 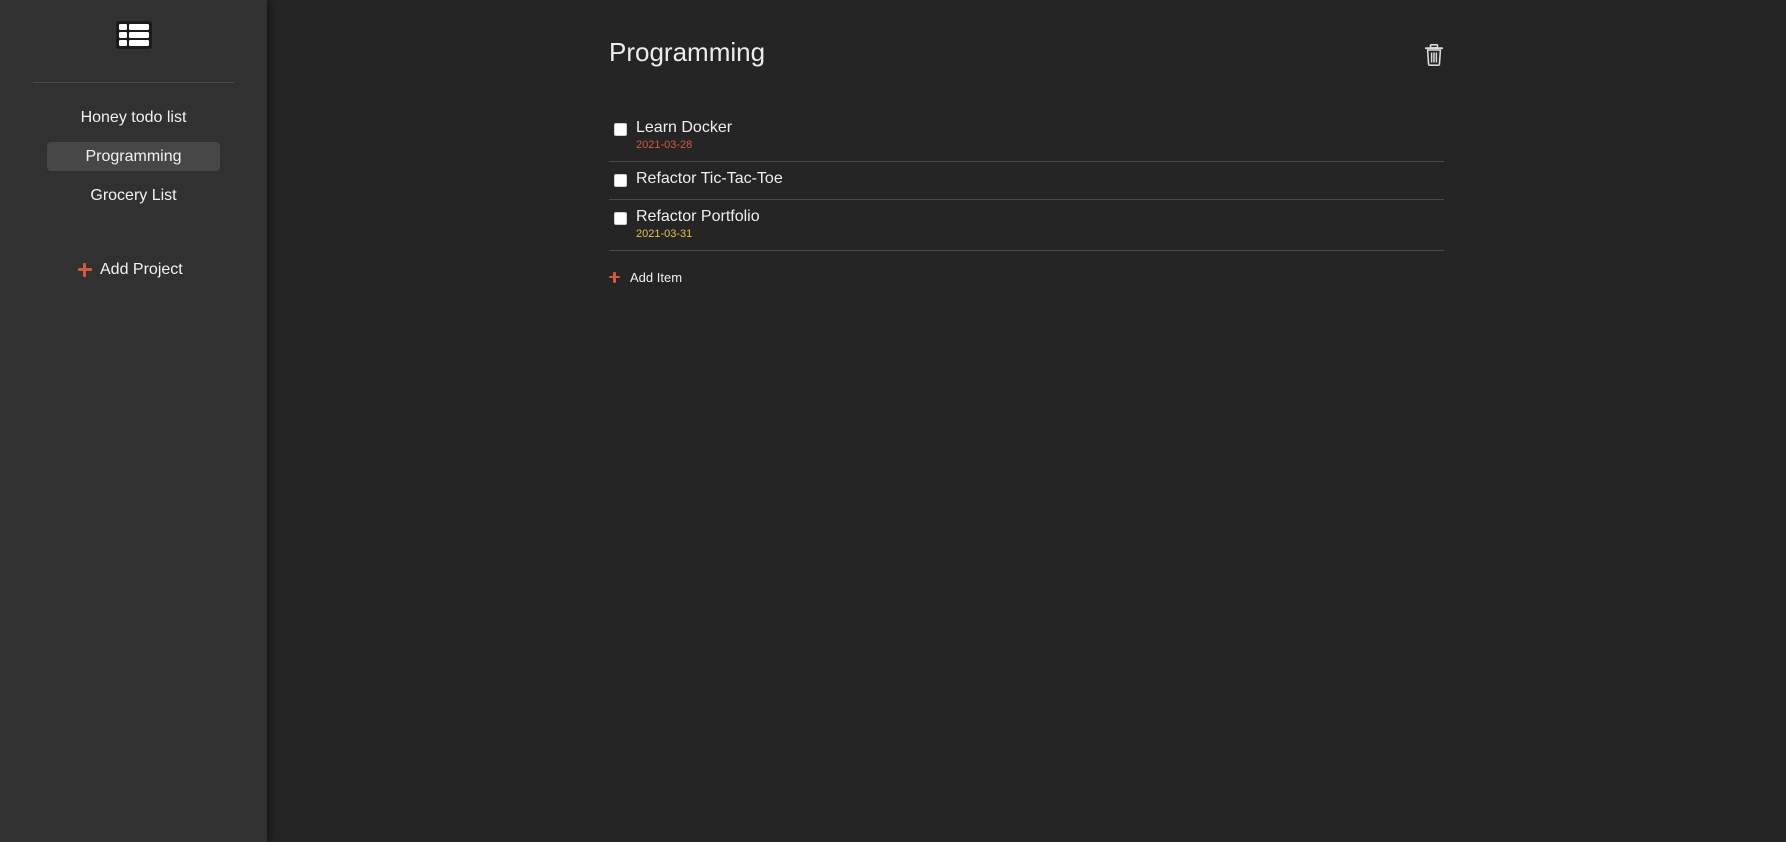 I want to click on table-list-icon, so click(x=134, y=35).